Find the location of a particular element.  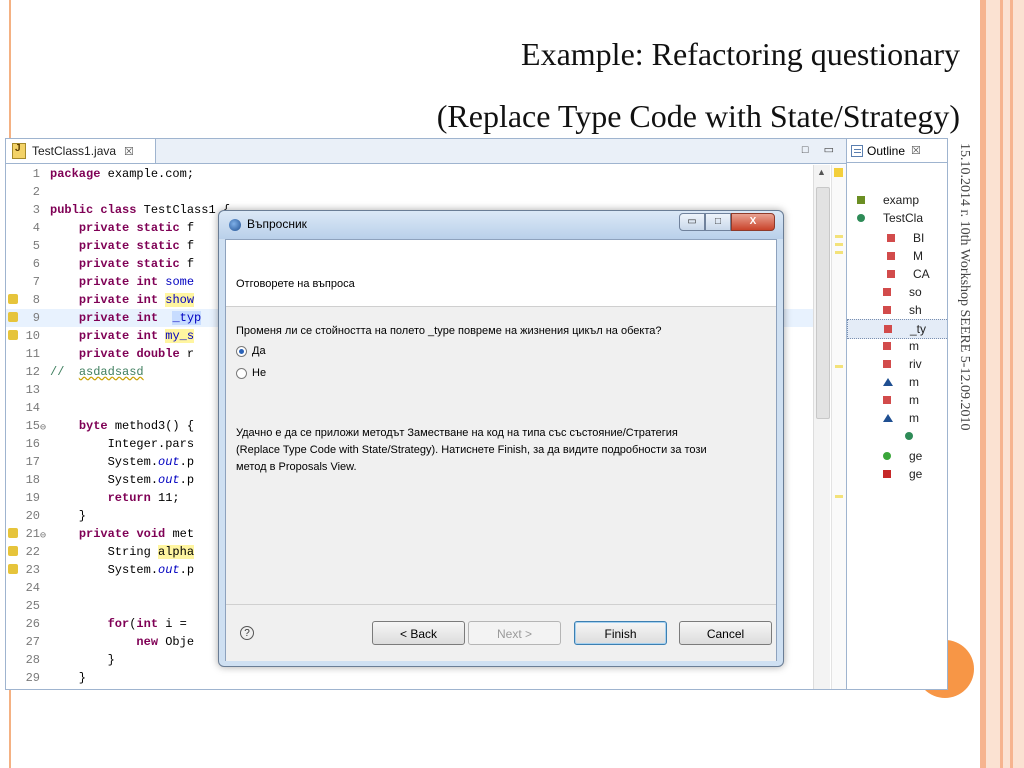

java-file-icon is located at coordinates (19, 151).